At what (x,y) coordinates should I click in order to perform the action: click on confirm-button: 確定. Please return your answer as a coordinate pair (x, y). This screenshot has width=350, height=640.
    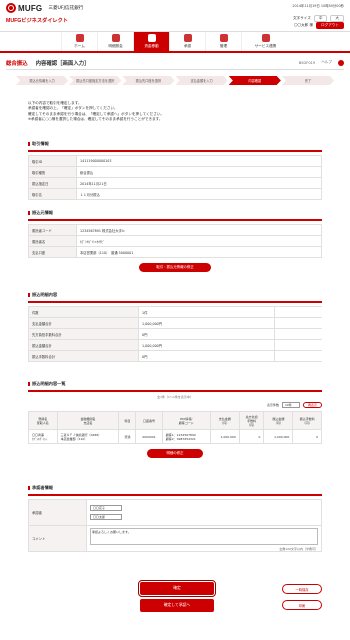
    Looking at the image, I should click on (177, 588).